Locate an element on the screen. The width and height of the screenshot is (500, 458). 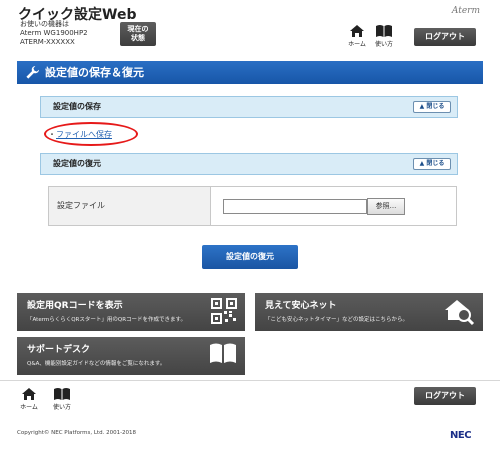
copyright: Copyright© NEC Platforms, Ltd. 2001-2018 is located at coordinates (77, 433).